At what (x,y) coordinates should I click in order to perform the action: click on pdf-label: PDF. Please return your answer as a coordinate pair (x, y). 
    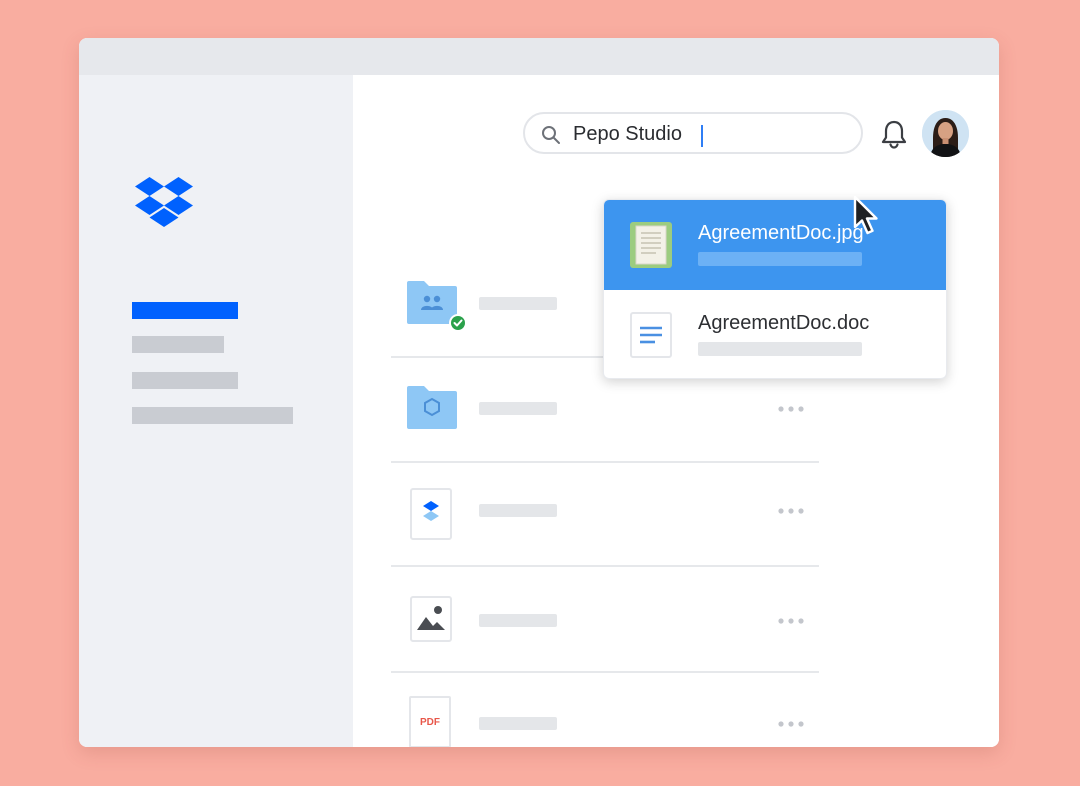
    Looking at the image, I should click on (430, 722).